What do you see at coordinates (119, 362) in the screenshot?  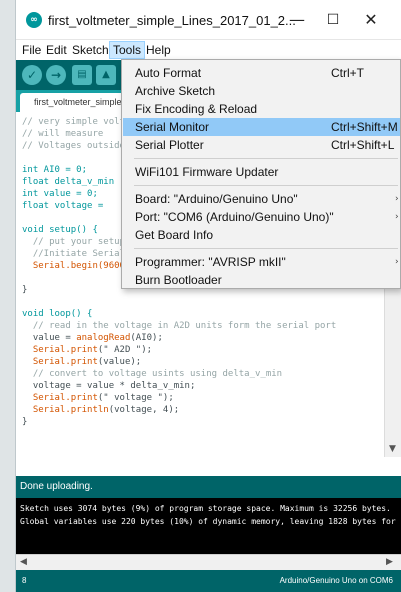 I see `code-token: (value);` at bounding box center [119, 362].